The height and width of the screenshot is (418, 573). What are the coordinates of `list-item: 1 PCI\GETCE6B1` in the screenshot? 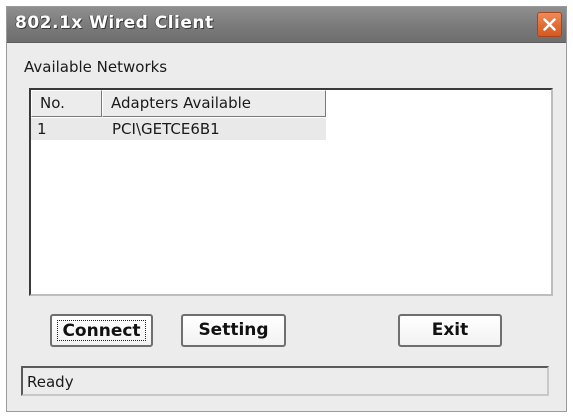 It's located at (178, 129).